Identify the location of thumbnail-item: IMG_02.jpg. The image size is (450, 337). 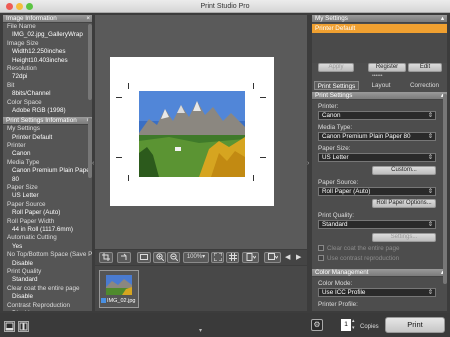
(119, 289).